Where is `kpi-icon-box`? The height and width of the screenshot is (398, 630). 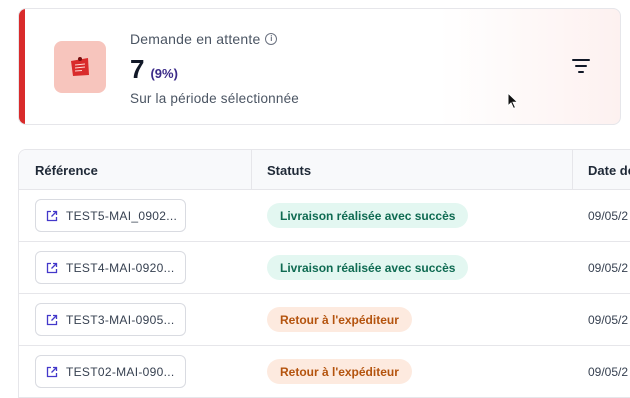
kpi-icon-box is located at coordinates (80, 67).